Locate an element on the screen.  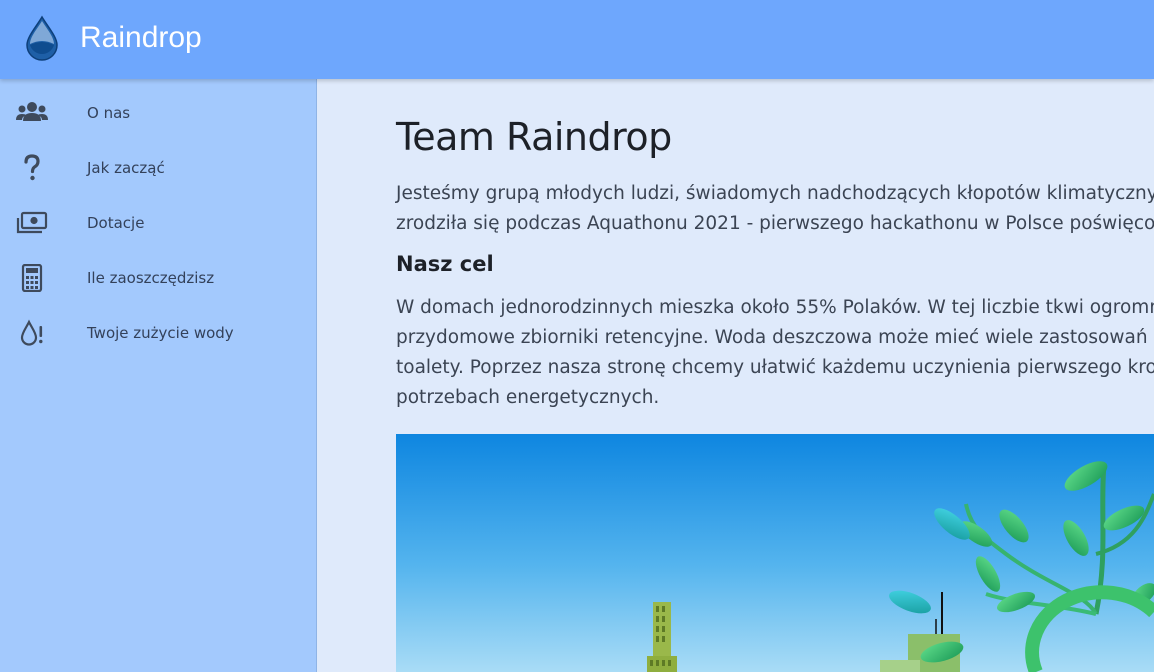
section-title: Nasz cel is located at coordinates (445, 264).